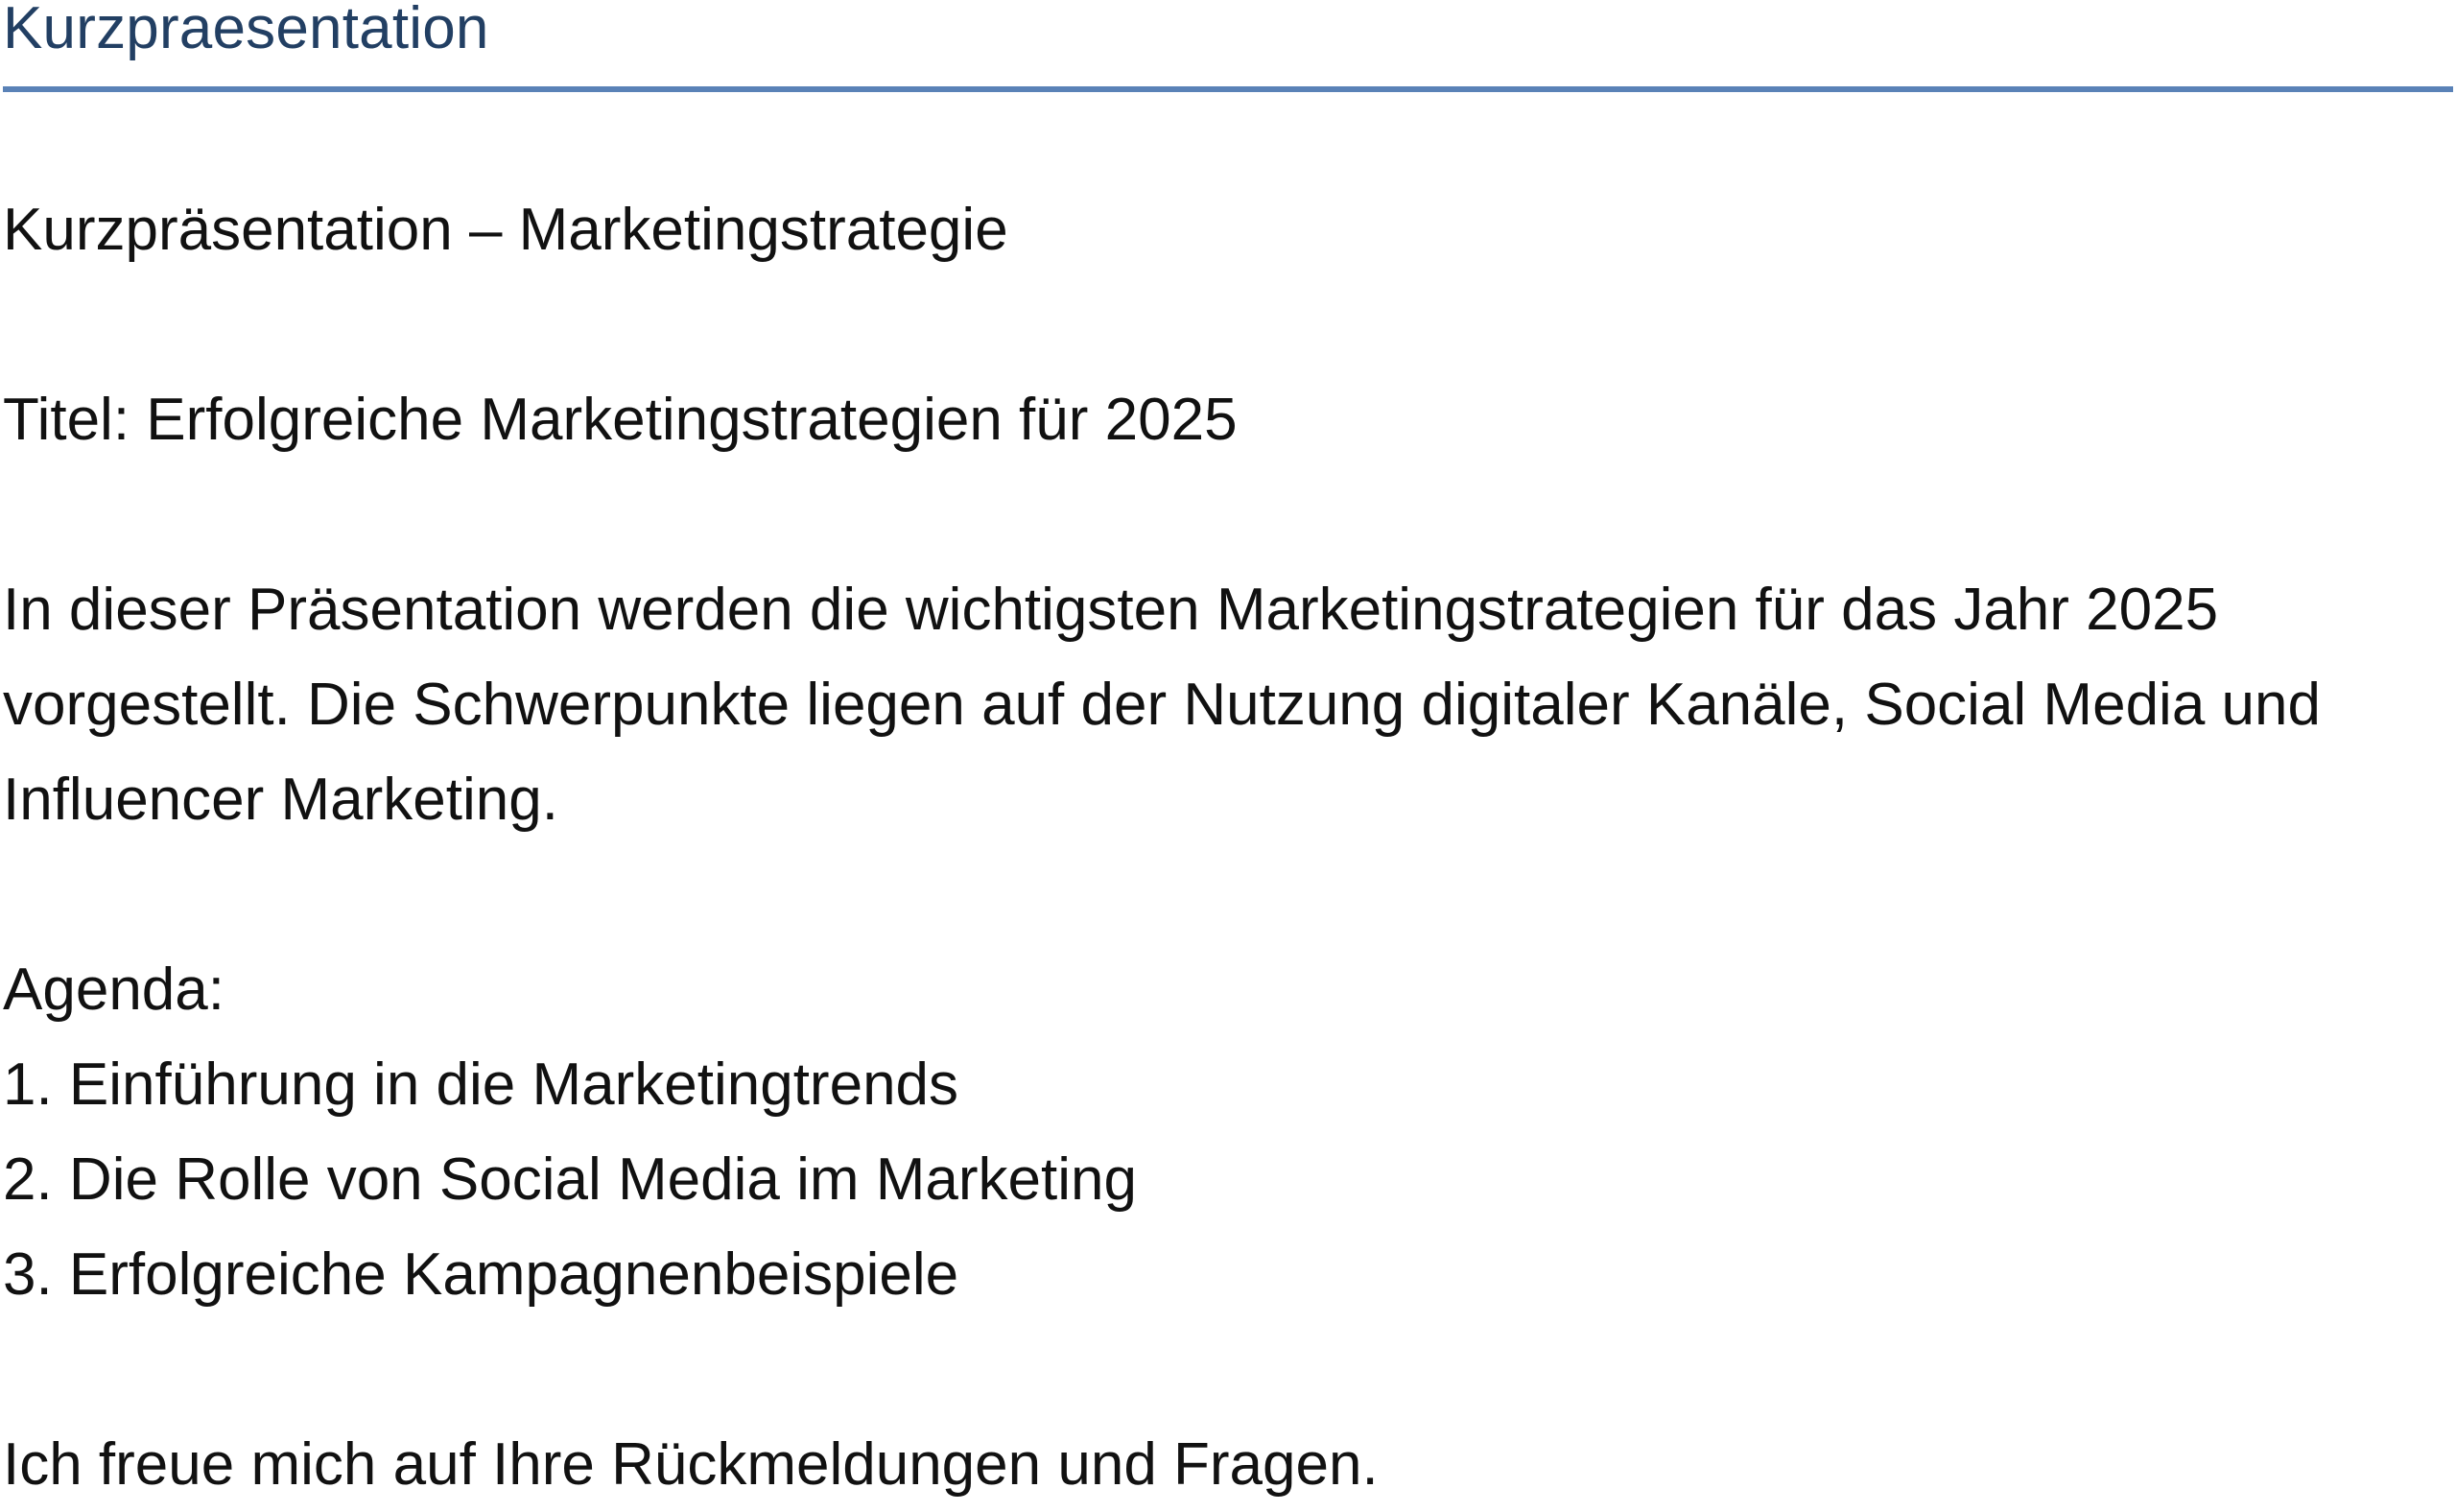  Describe the element at coordinates (1228, 47) in the screenshot. I see `document-header: Kurzpraesentation` at that location.